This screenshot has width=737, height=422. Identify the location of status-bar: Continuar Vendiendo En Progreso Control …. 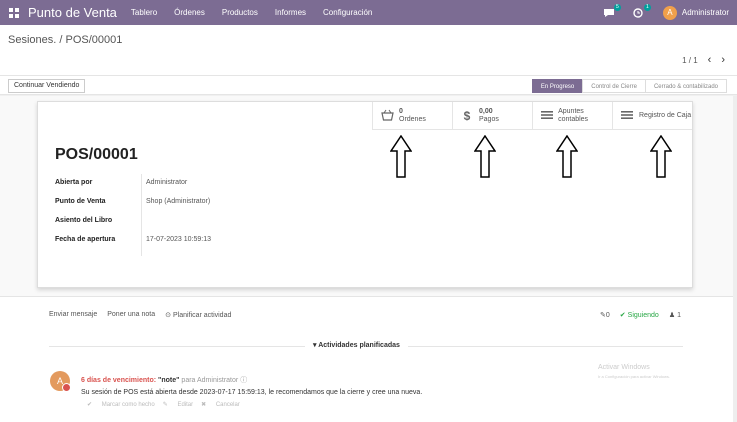
(368, 85).